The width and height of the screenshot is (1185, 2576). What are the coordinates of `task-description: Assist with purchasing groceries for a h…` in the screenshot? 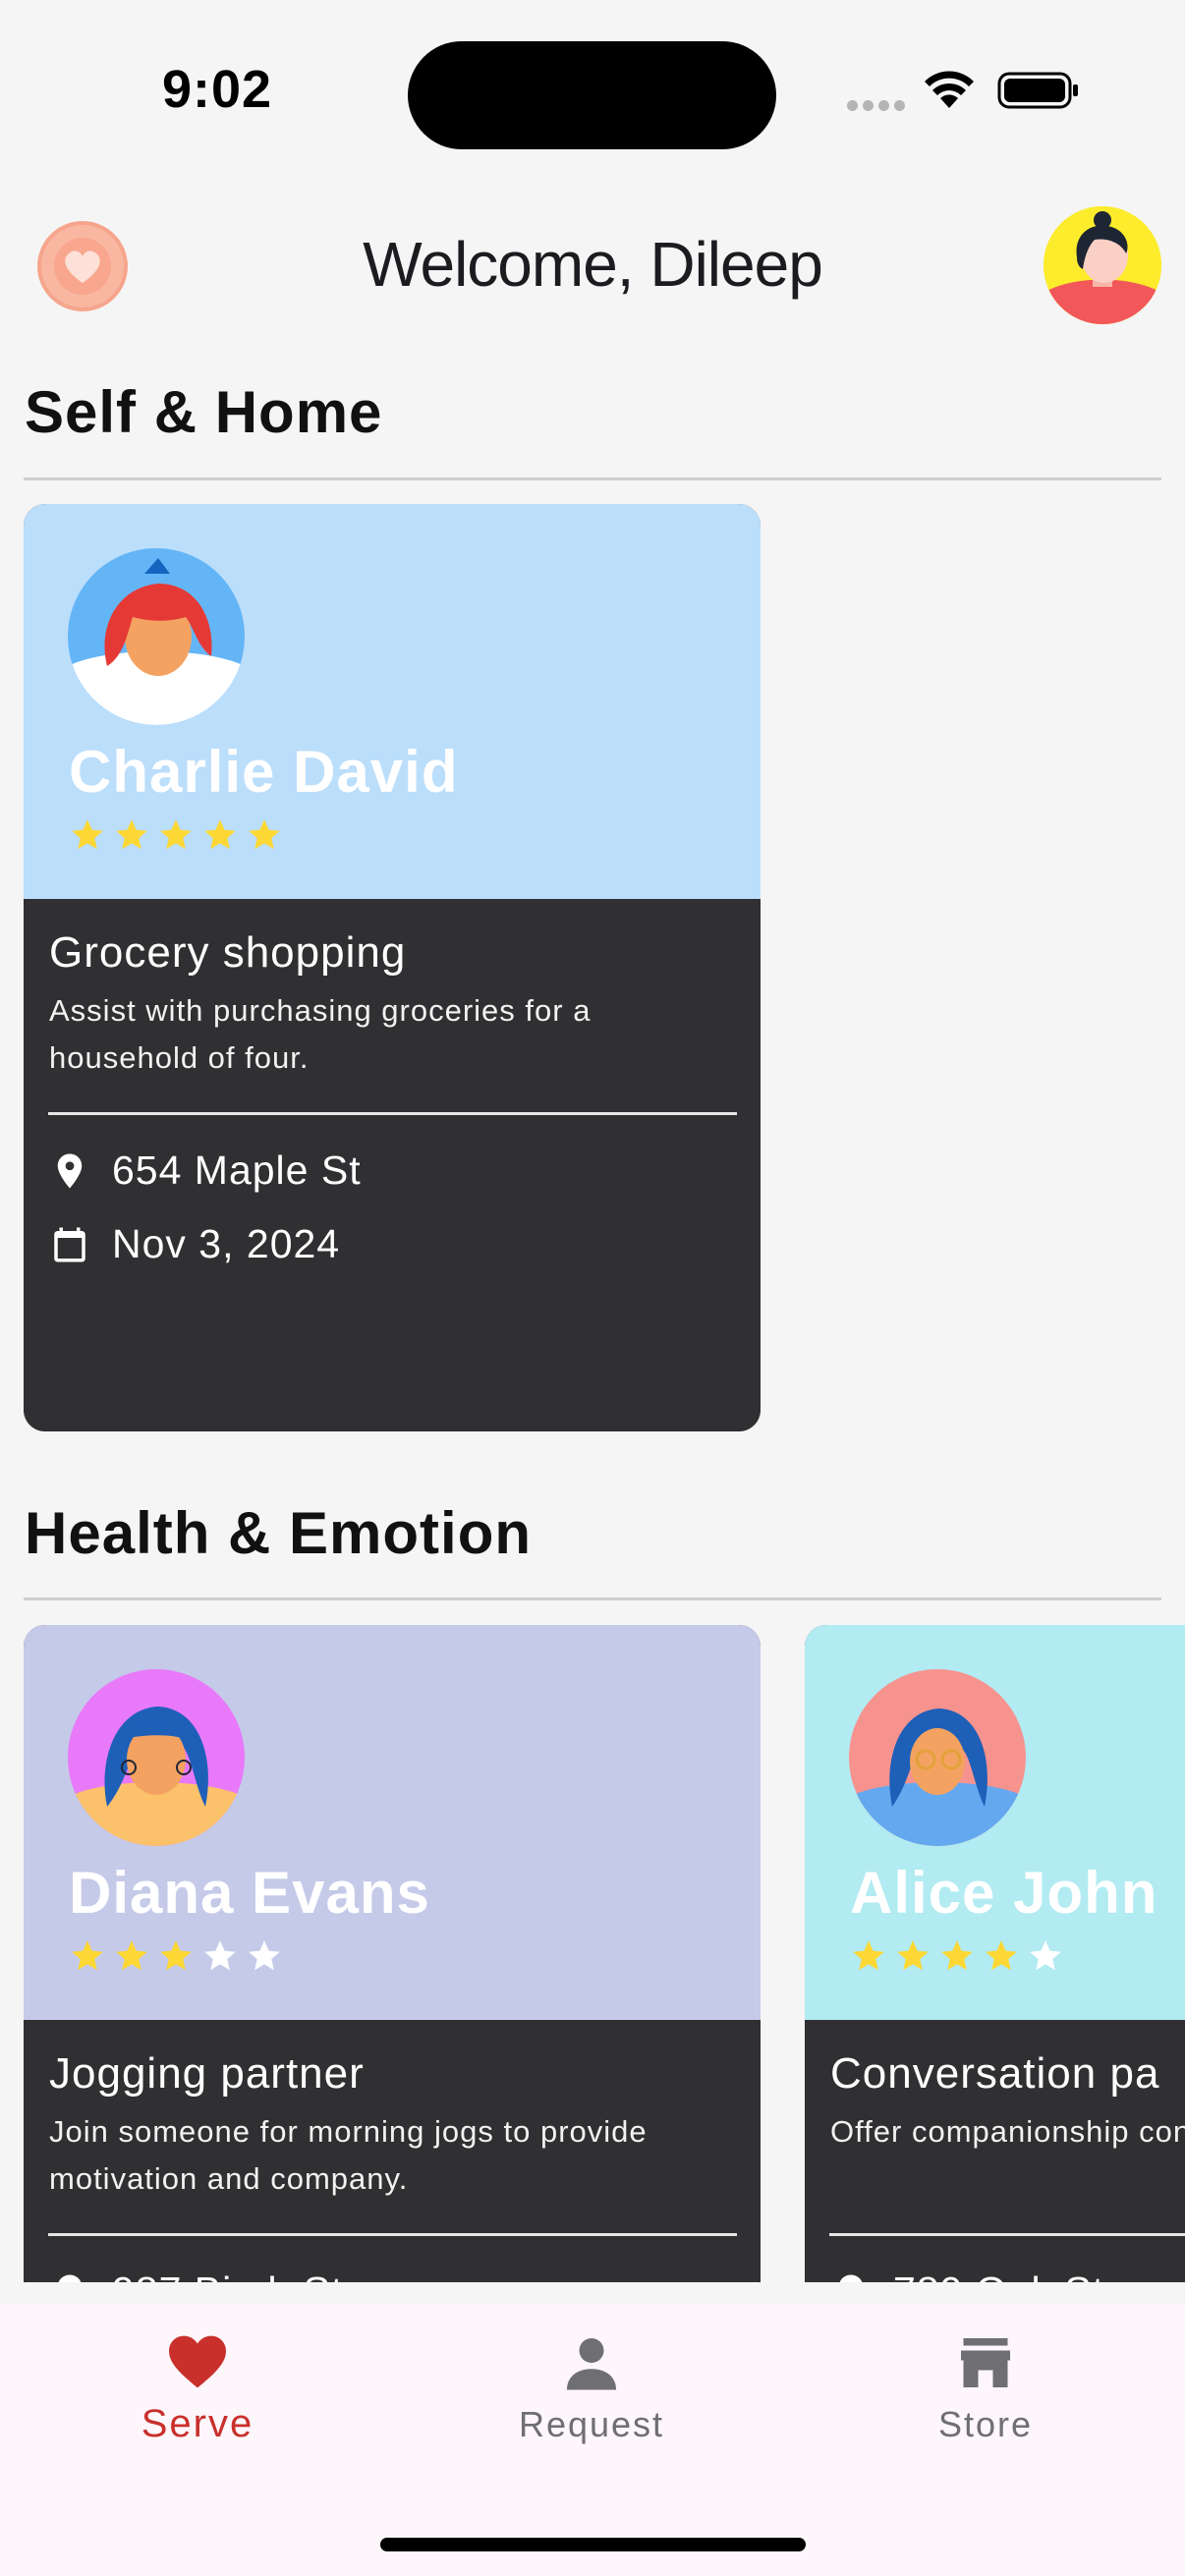 It's located at (320, 1034).